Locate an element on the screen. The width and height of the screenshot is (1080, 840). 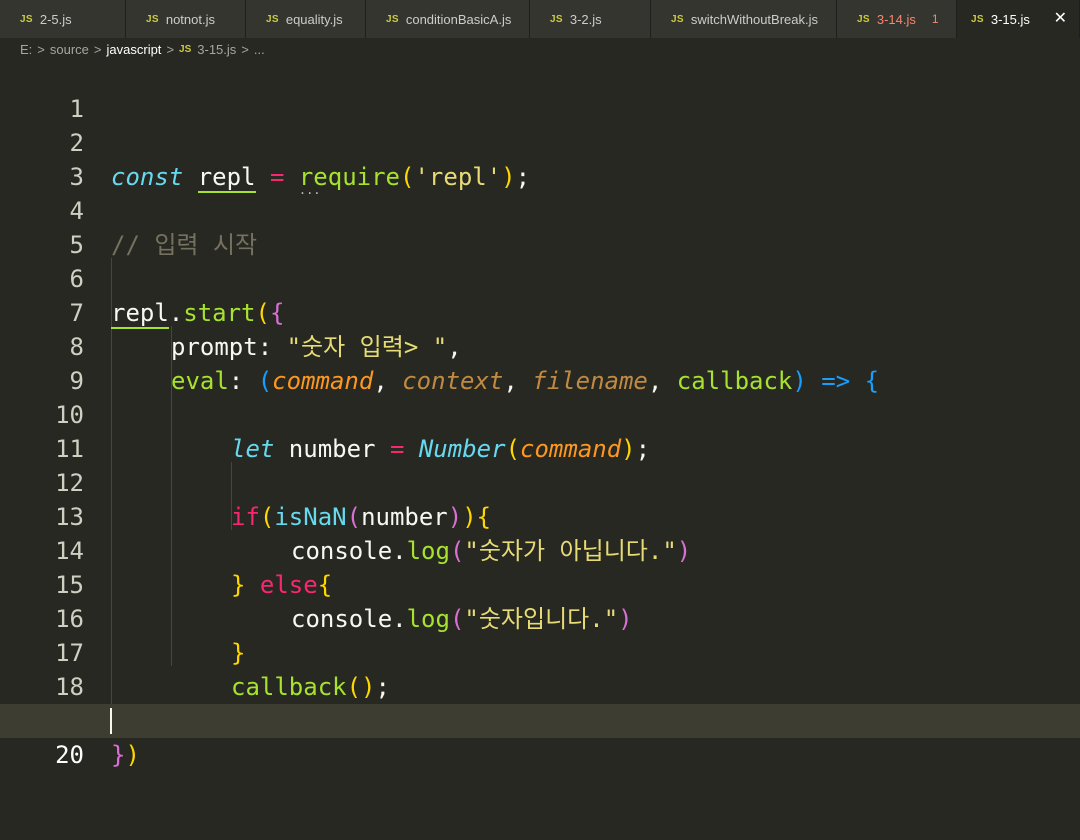
tab-label: 3-15.js is located at coordinates (1010, 19).